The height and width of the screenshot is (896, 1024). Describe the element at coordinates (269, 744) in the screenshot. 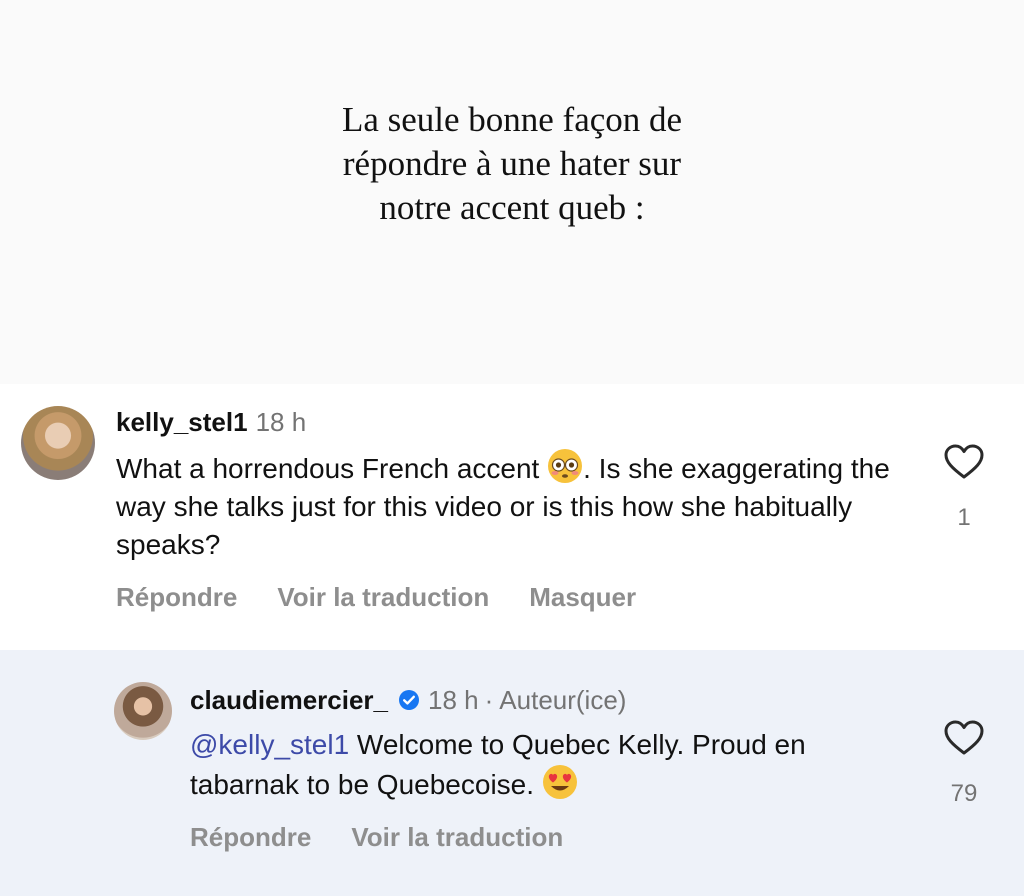

I see `mention-link: @kelly_stel1` at that location.